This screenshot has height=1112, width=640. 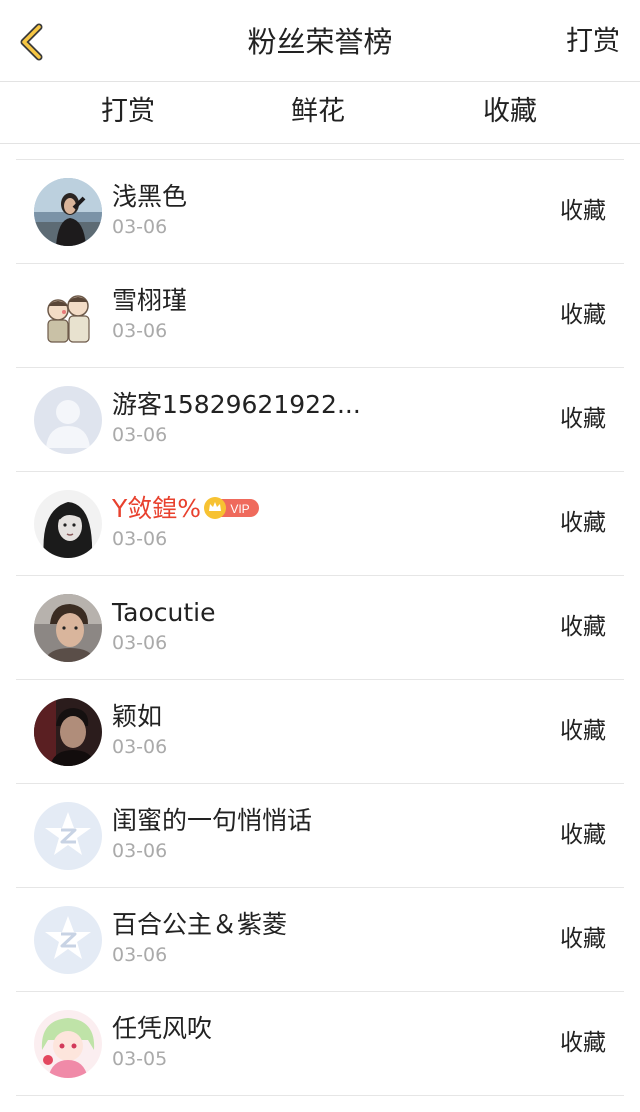 I want to click on cartoon-couple-icon, so click(x=68, y=316).